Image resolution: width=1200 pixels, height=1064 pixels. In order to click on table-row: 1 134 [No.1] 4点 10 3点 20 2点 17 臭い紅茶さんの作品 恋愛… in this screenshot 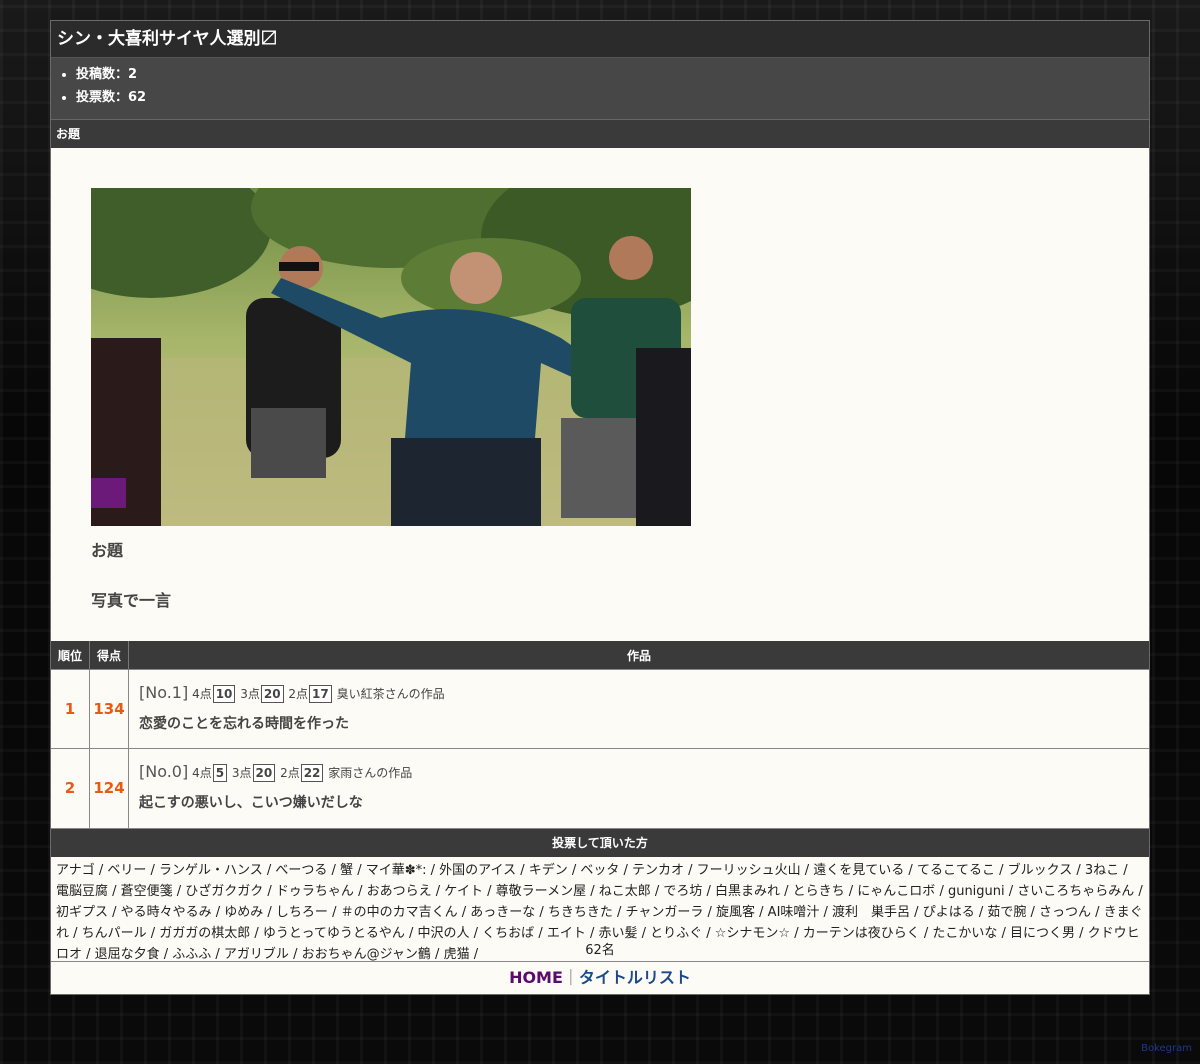, I will do `click(600, 709)`.